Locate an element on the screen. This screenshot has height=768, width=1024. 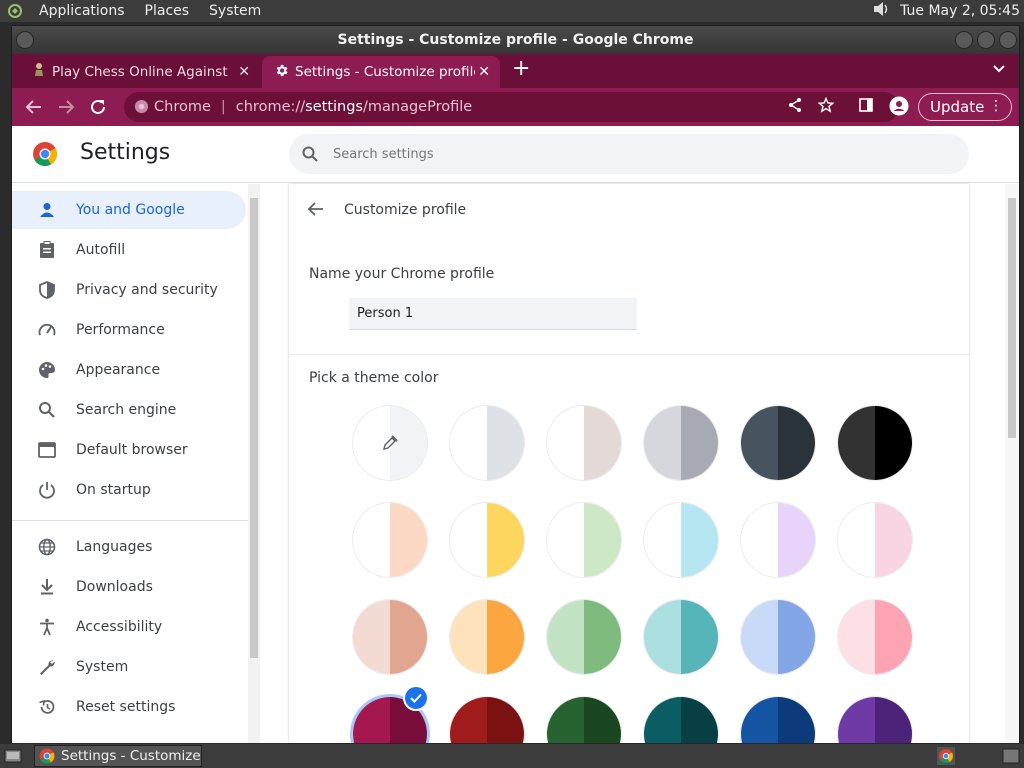
clock: Tue May 2, 05:45 is located at coordinates (960, 11).